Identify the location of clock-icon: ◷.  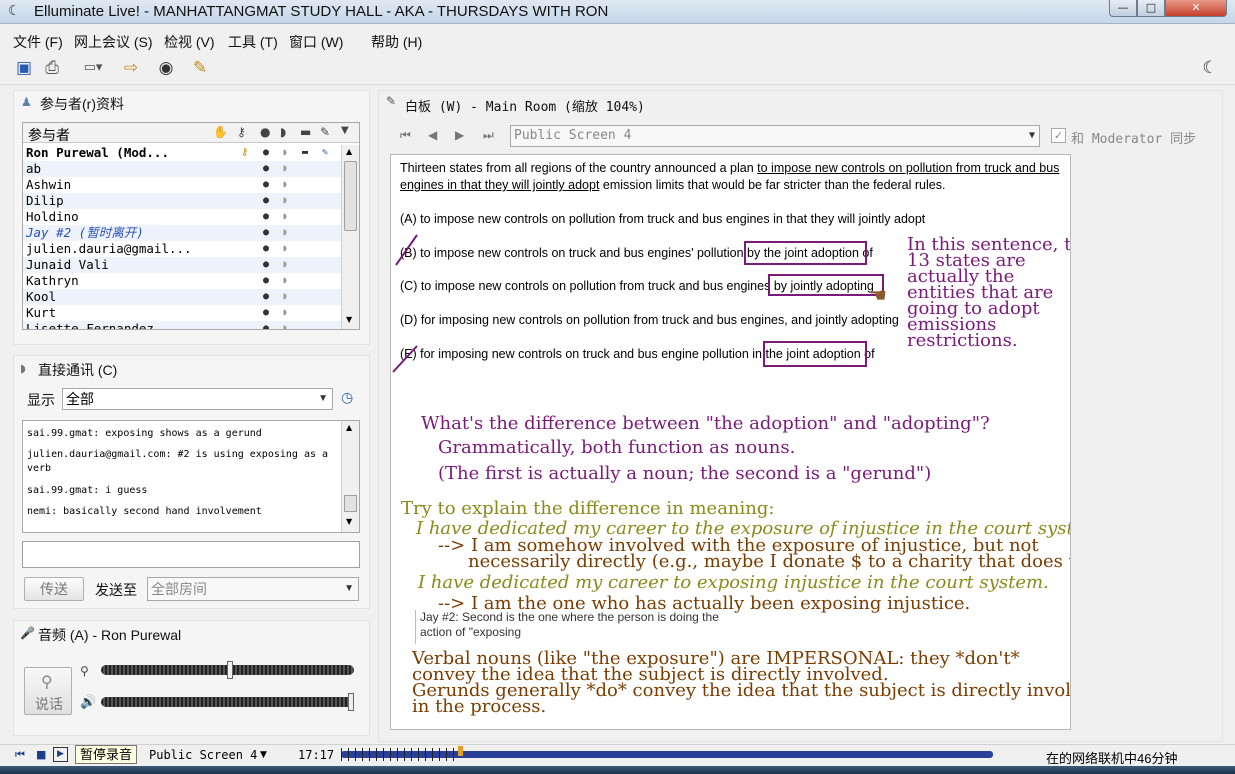
(347, 398).